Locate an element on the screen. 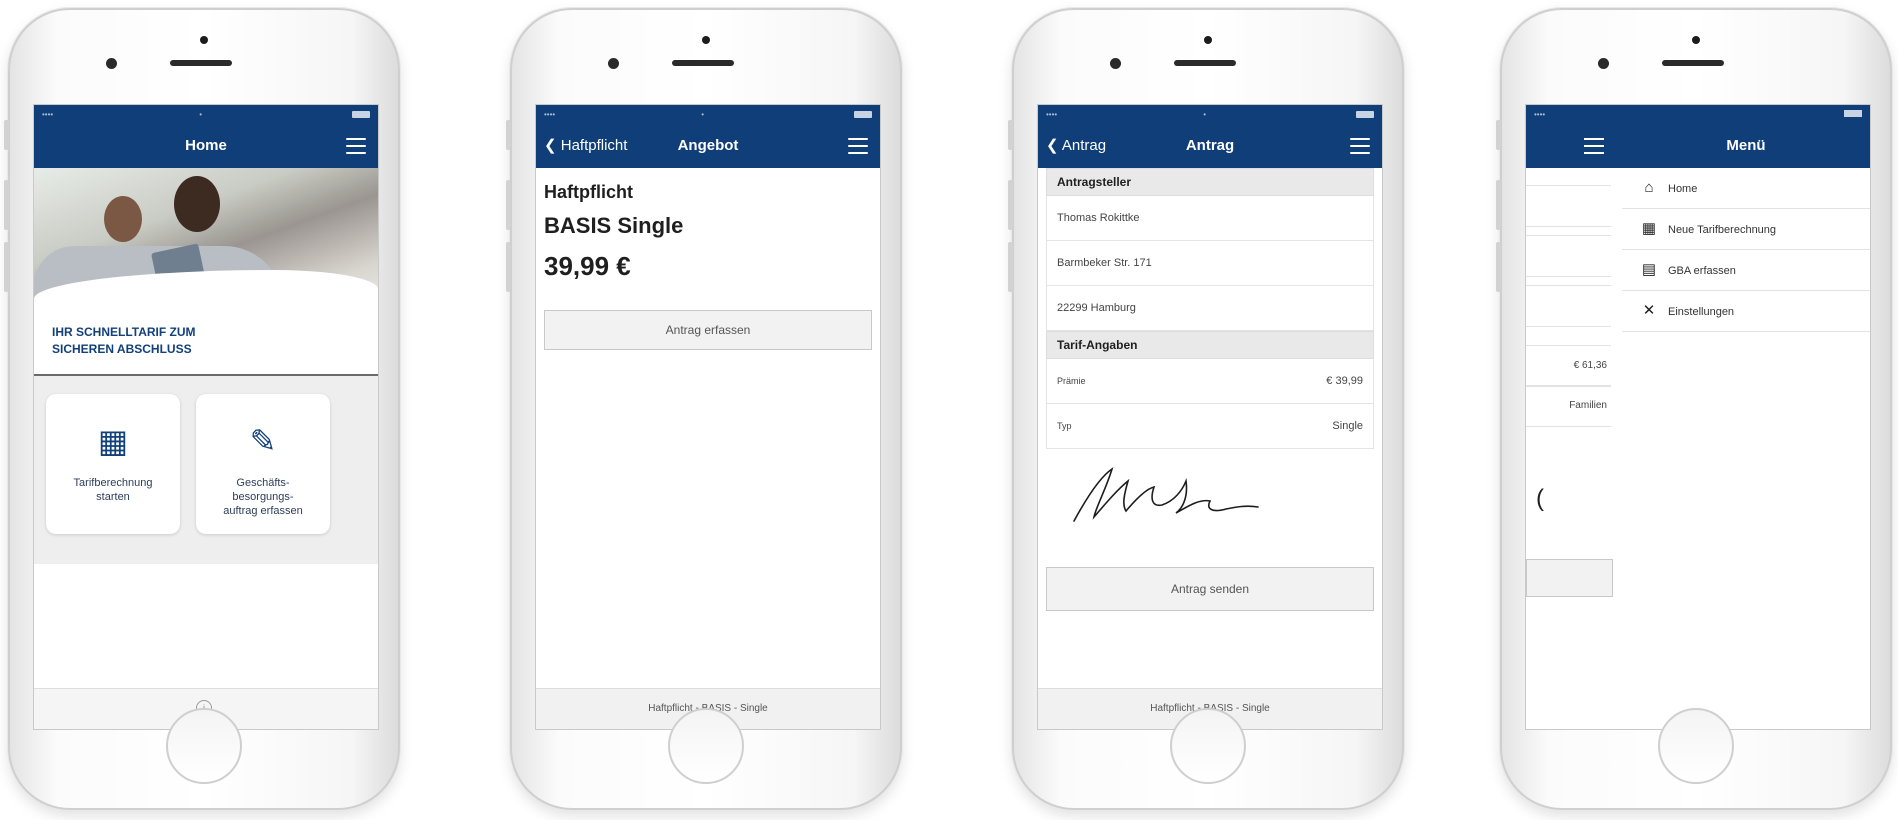 Image resolution: width=1898 pixels, height=820 pixels. field-value: € 39,99 is located at coordinates (1344, 381).